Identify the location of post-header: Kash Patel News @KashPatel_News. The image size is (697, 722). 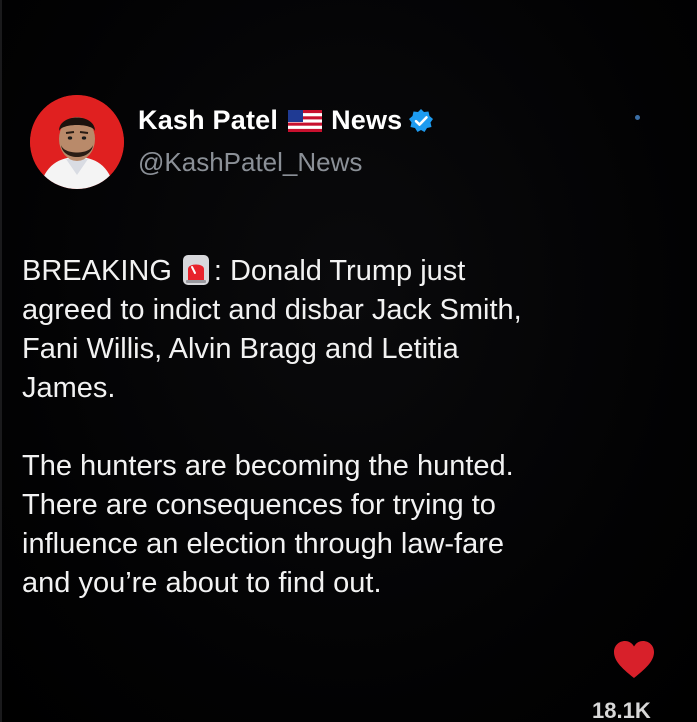
(350, 142).